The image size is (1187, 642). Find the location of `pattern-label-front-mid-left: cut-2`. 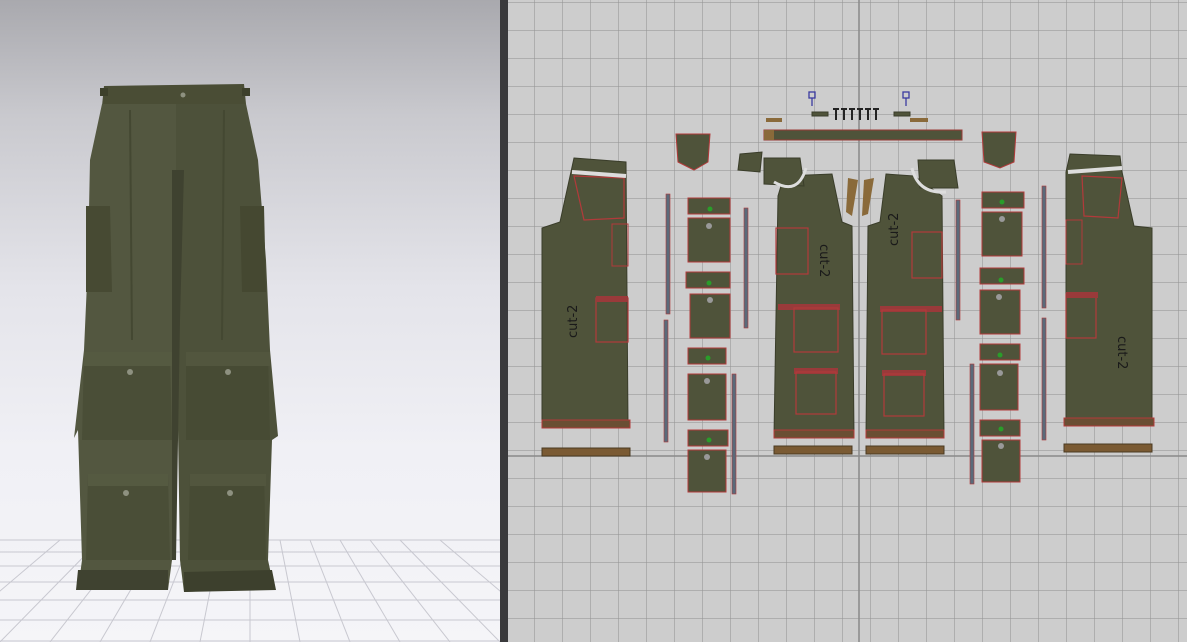

pattern-label-front-mid-left: cut-2 is located at coordinates (823, 260).